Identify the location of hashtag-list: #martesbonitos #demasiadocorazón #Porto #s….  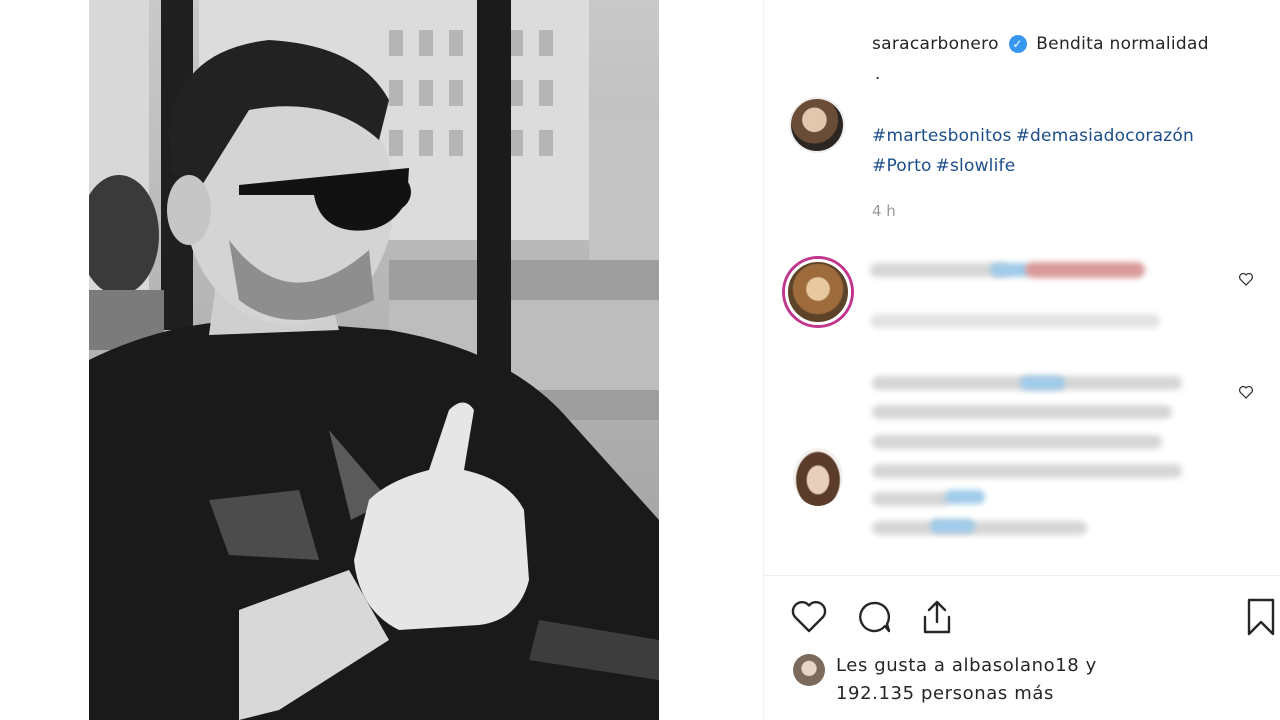
(1062, 151).